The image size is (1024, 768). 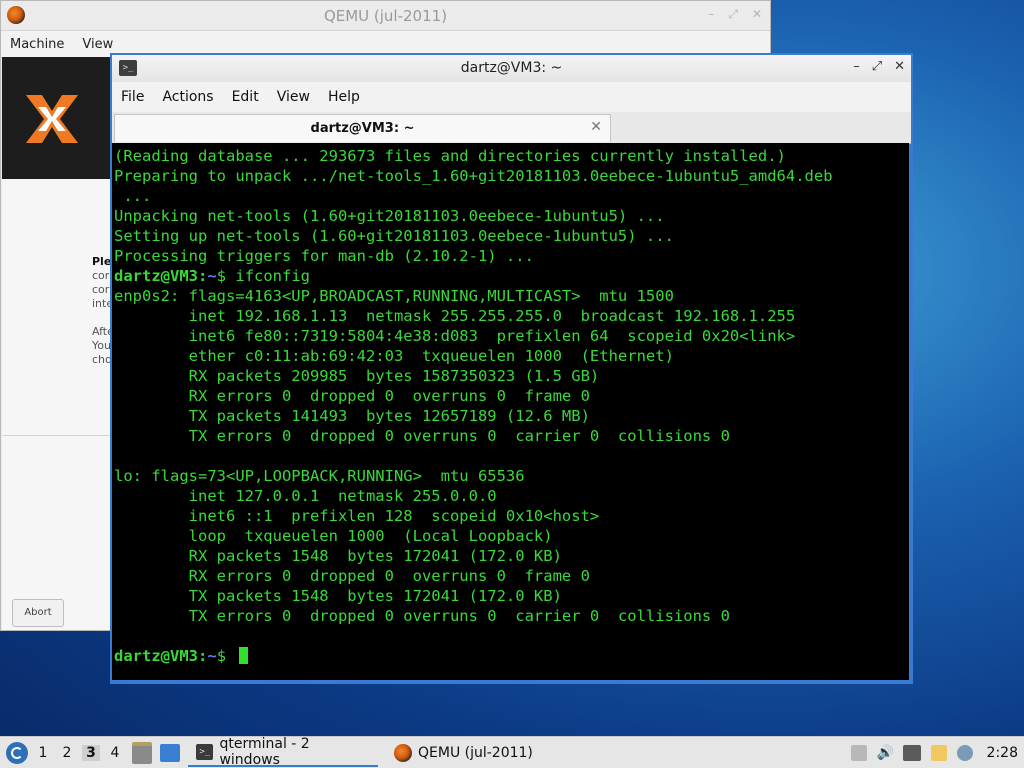 I want to click on clipboard-icon, so click(x=938, y=752).